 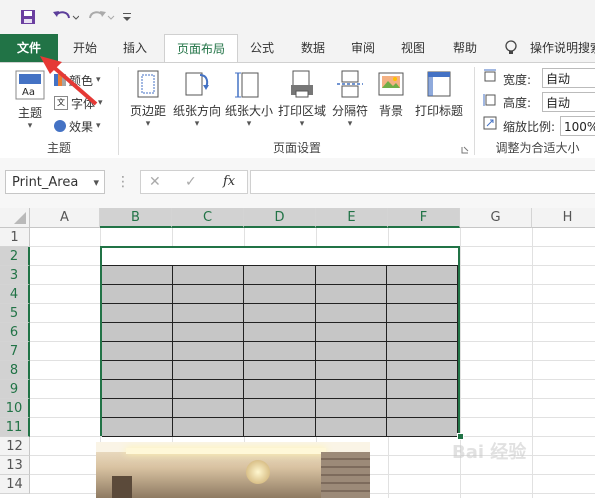 What do you see at coordinates (439, 104) in the screenshot?
I see `print-titles-button: 打印标题` at bounding box center [439, 104].